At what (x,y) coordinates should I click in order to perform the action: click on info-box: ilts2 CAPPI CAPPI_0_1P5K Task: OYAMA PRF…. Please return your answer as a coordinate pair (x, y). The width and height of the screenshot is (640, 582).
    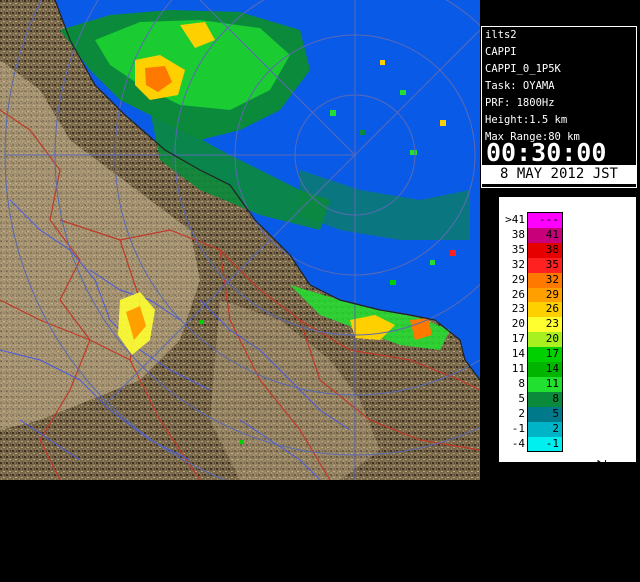
    Looking at the image, I should click on (559, 107).